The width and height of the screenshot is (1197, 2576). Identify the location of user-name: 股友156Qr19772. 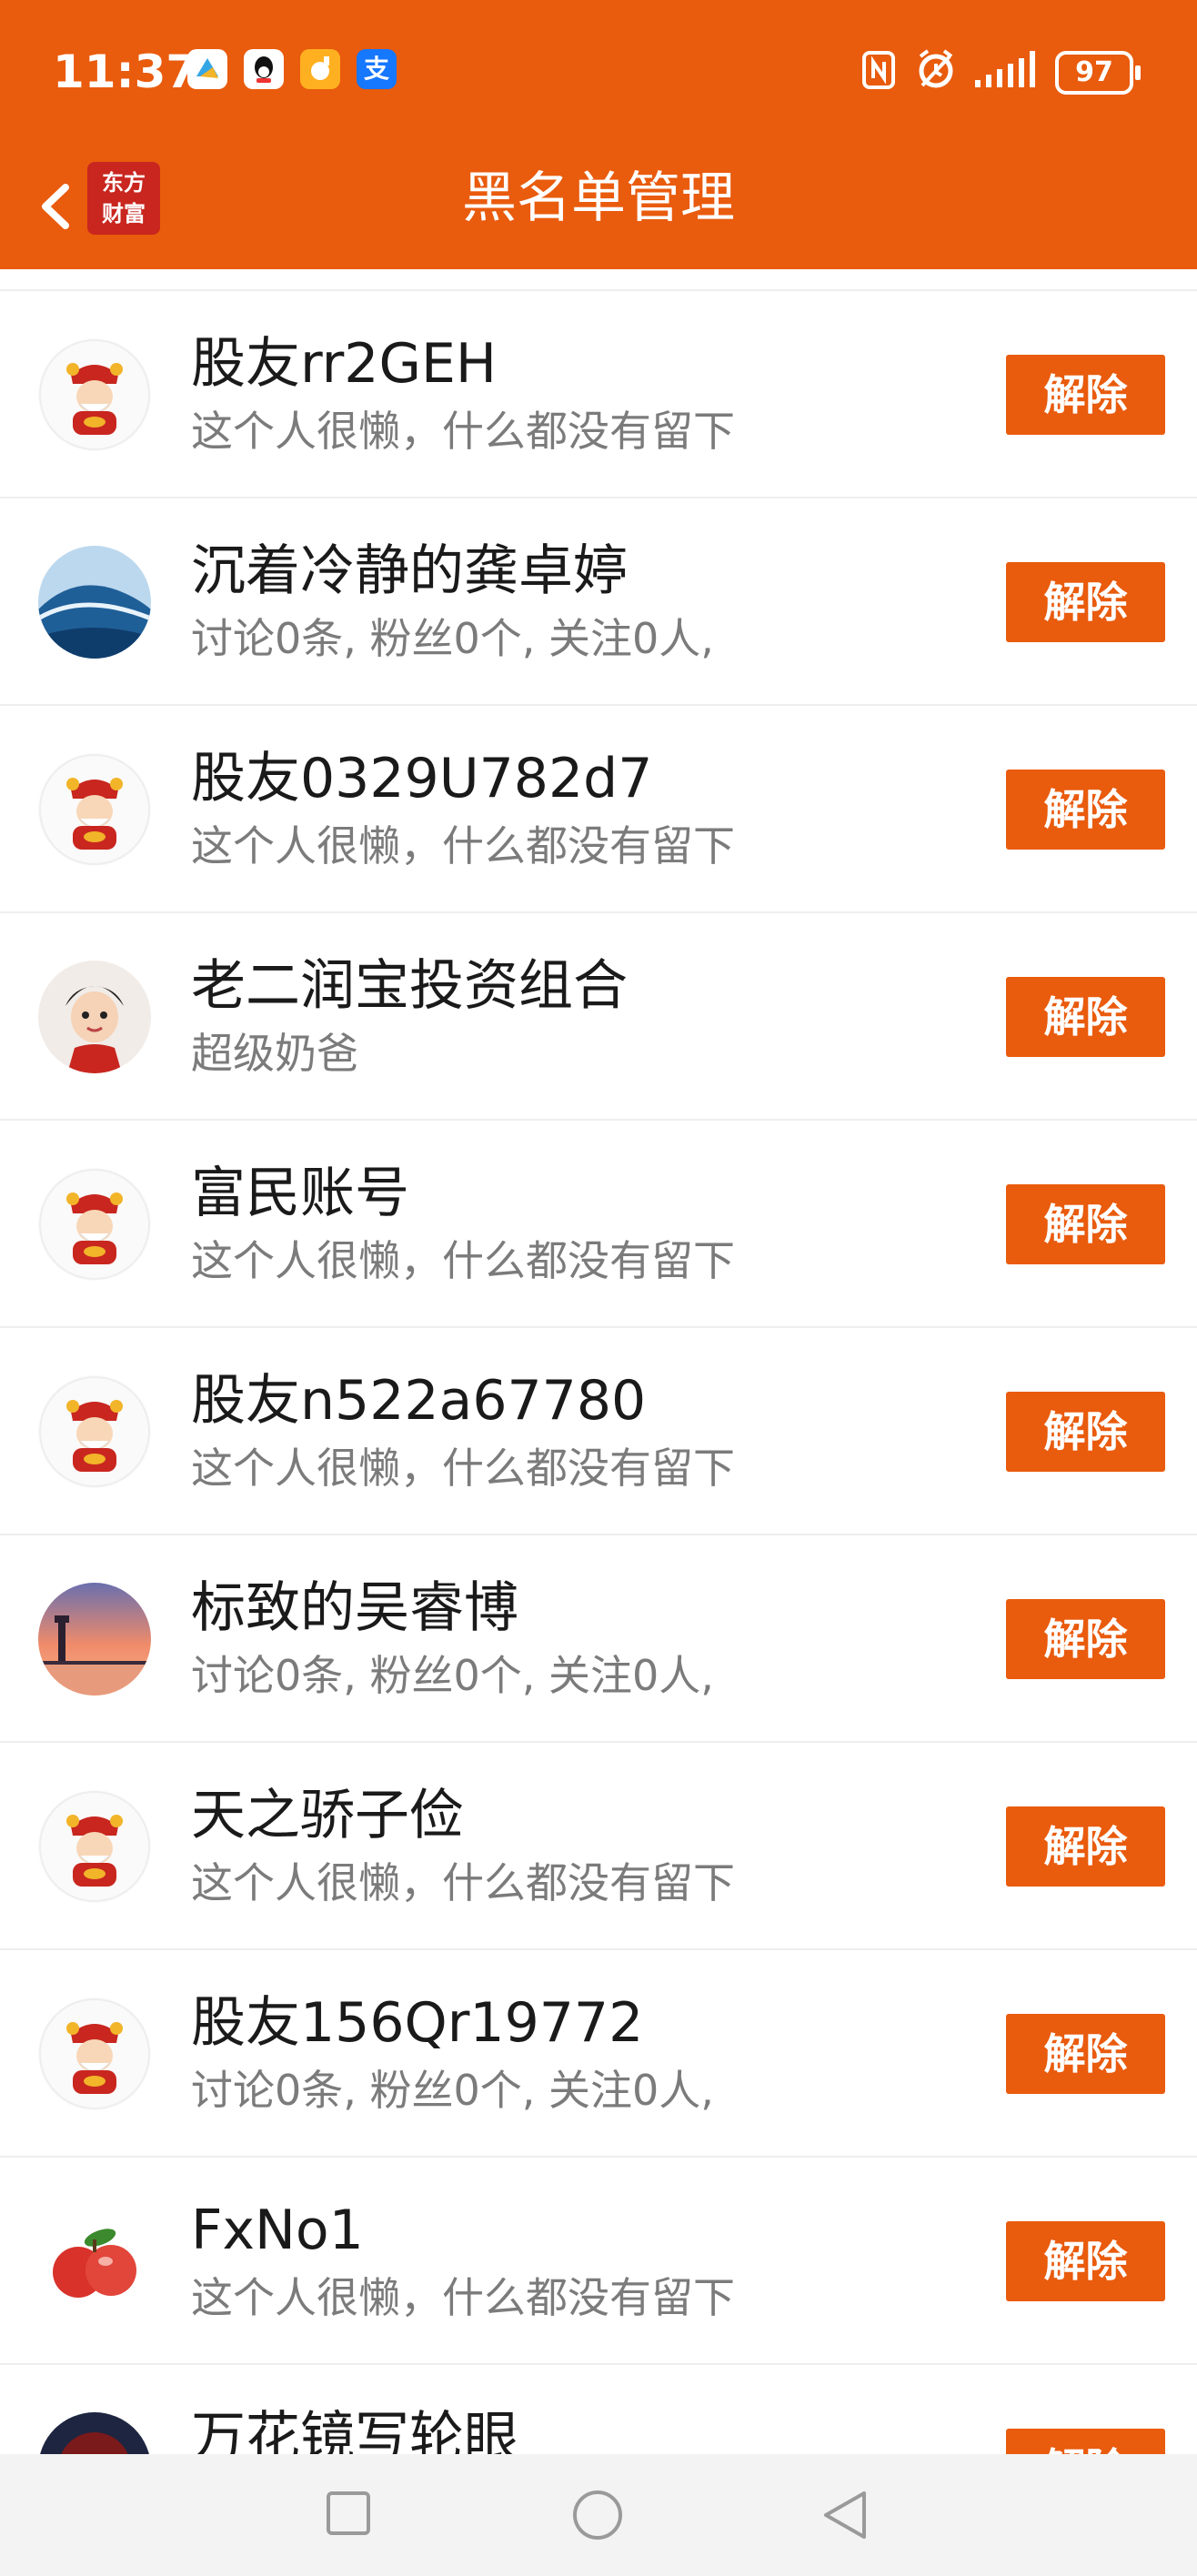
(417, 2023).